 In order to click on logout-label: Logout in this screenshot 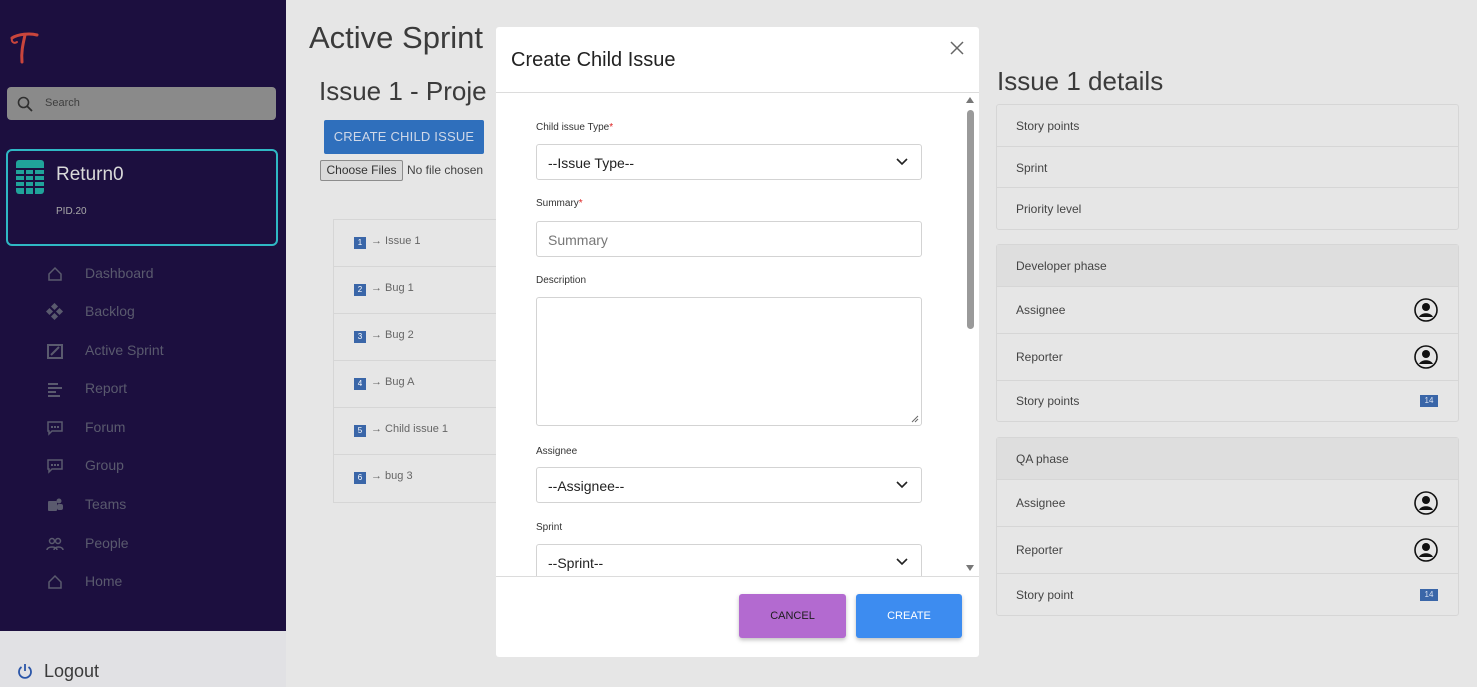, I will do `click(72, 671)`.